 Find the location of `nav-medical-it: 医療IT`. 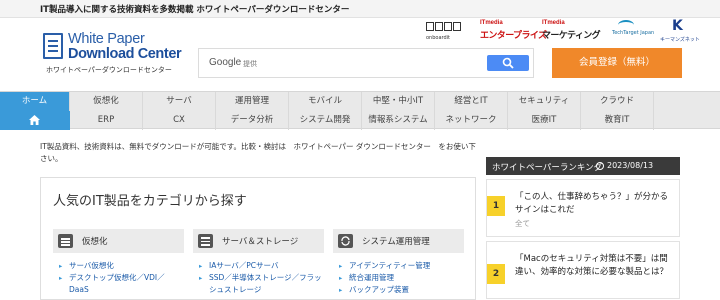

nav-medical-it: 医療IT is located at coordinates (544, 120).